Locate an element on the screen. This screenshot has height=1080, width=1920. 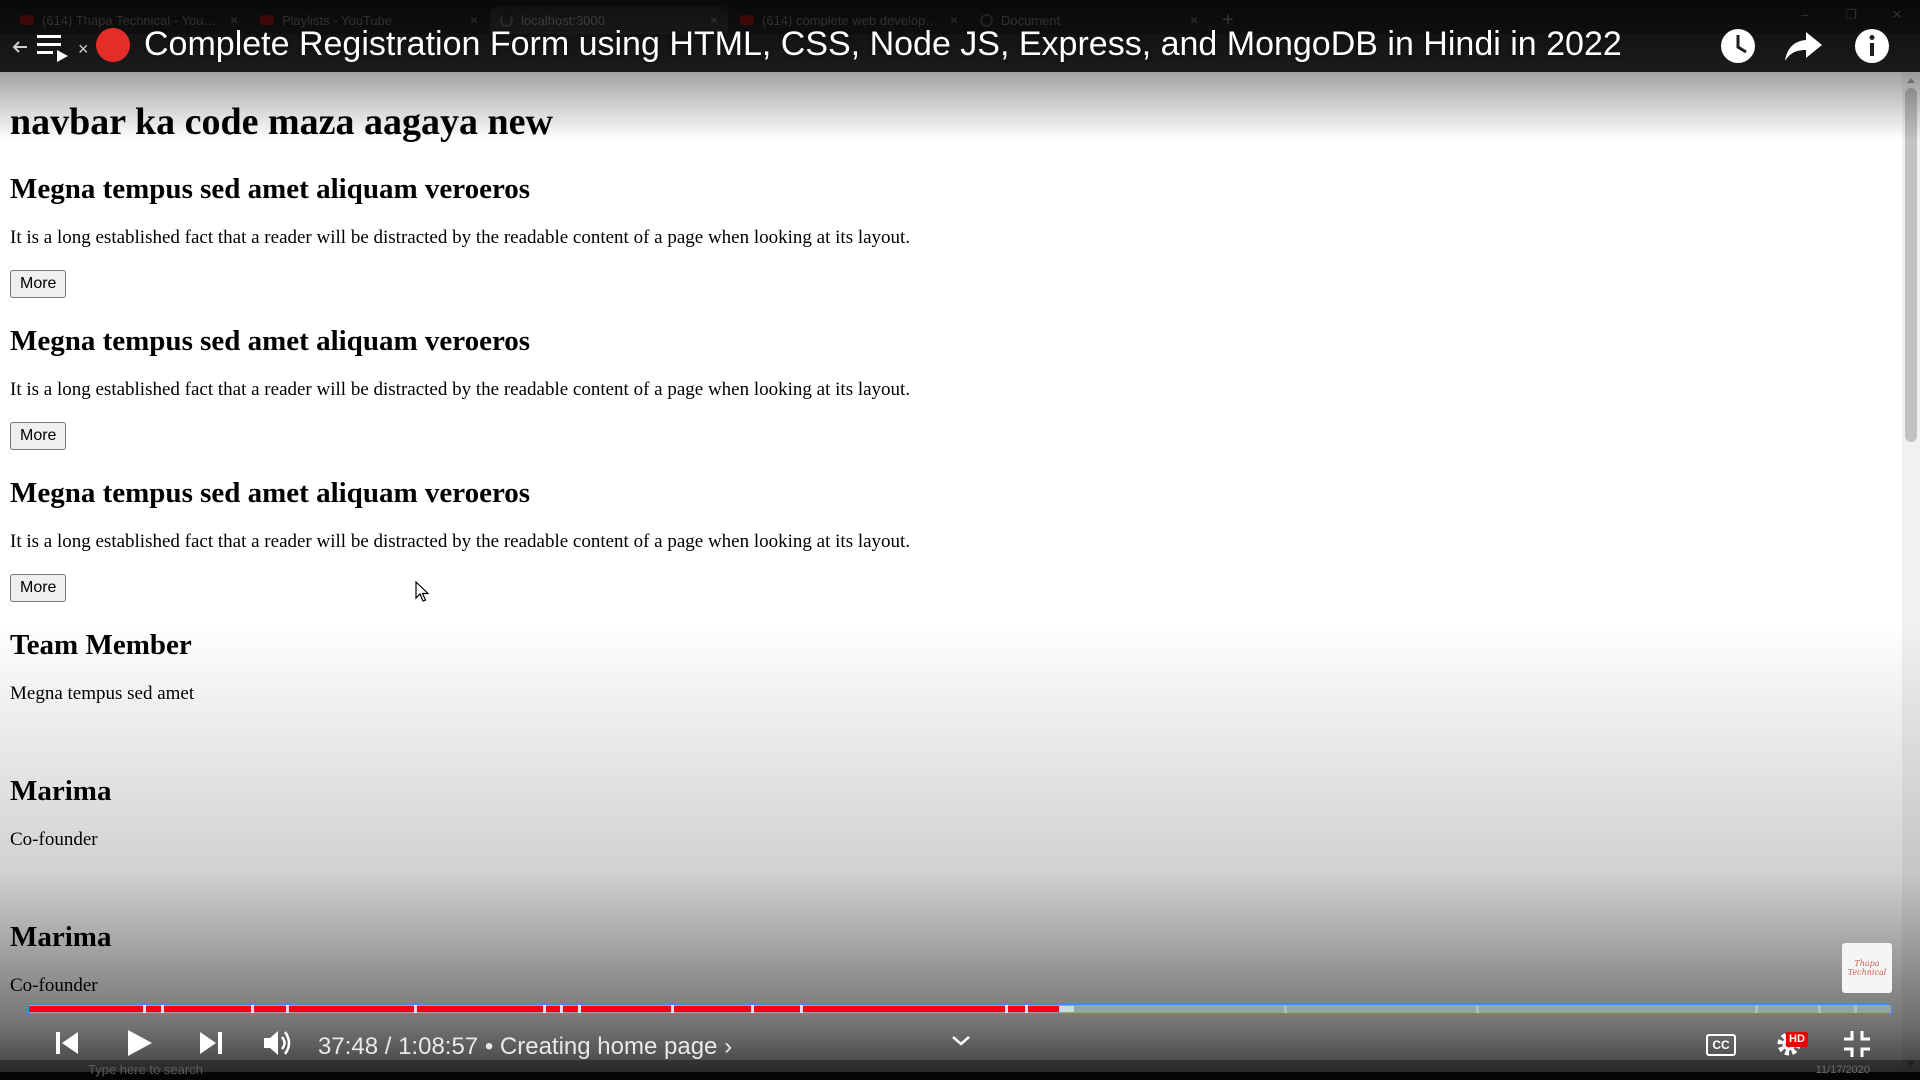
youtube-icon is located at coordinates (27, 20).